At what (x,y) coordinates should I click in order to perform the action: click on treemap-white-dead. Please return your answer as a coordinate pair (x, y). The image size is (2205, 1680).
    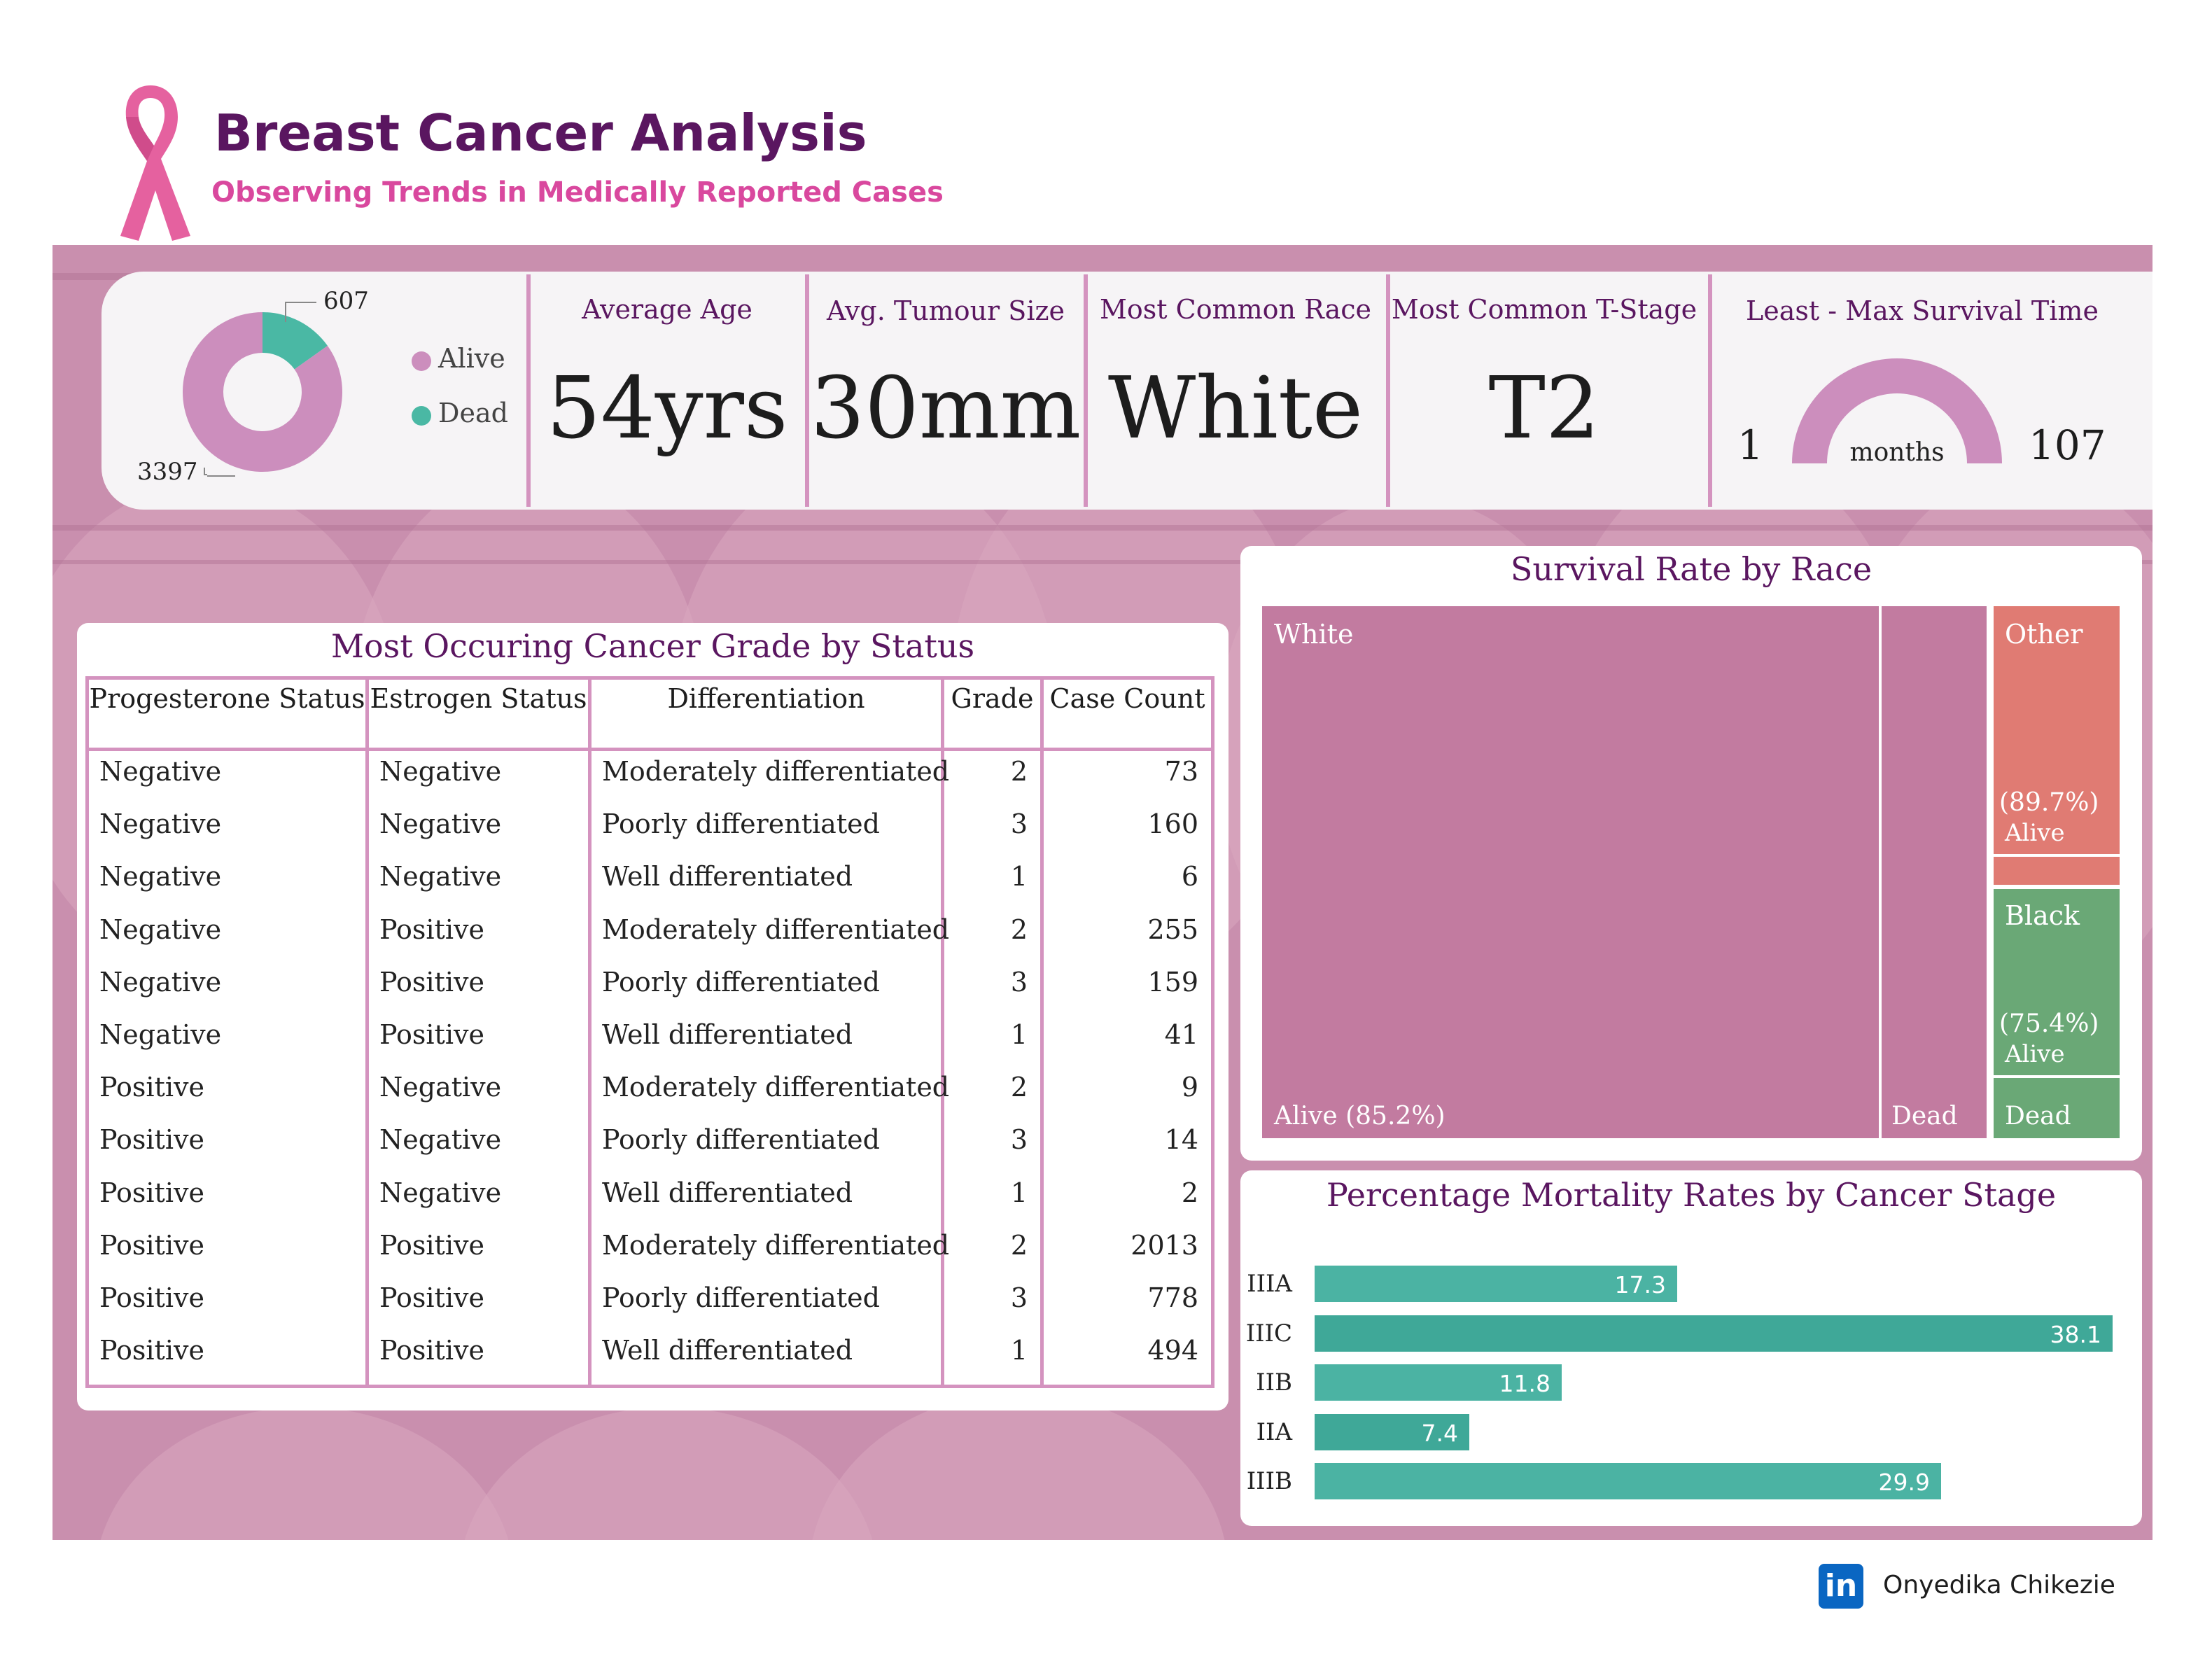
    Looking at the image, I should click on (1934, 872).